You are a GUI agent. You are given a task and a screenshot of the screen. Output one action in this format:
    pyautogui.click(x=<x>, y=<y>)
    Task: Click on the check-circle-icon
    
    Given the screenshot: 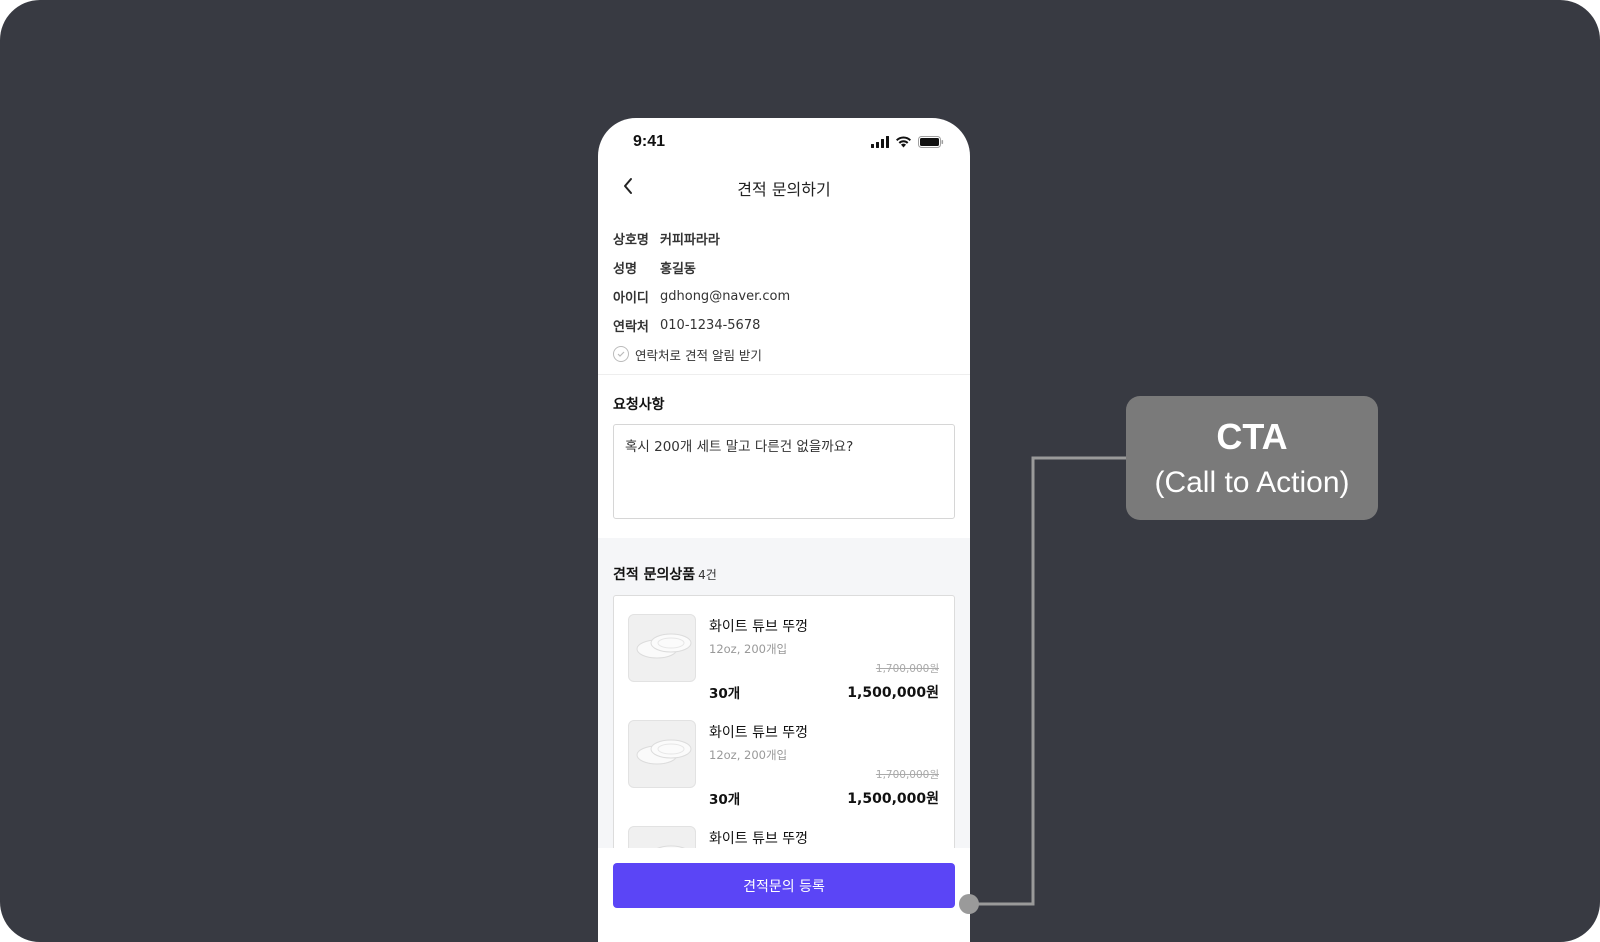 What is the action you would take?
    pyautogui.click(x=621, y=354)
    